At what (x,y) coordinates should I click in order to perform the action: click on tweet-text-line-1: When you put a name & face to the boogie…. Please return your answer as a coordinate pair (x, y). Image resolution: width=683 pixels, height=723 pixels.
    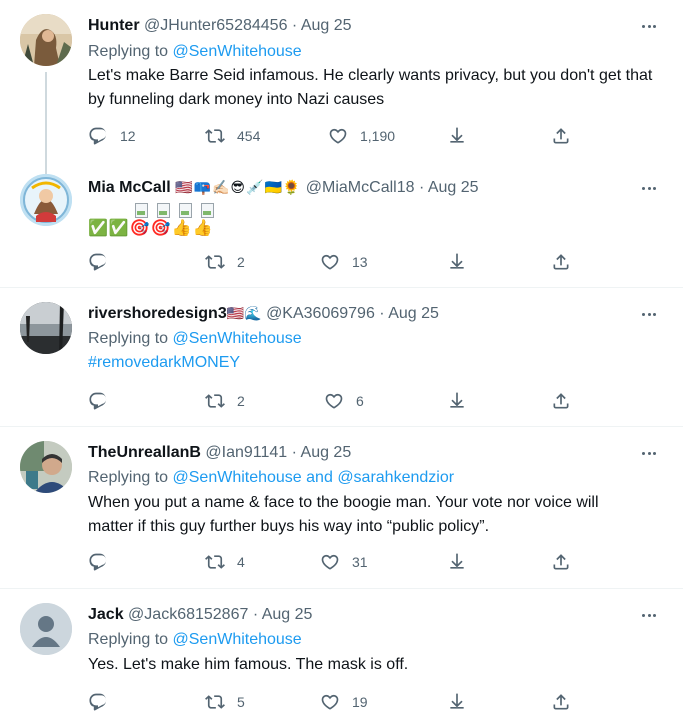
    Looking at the image, I should click on (343, 502).